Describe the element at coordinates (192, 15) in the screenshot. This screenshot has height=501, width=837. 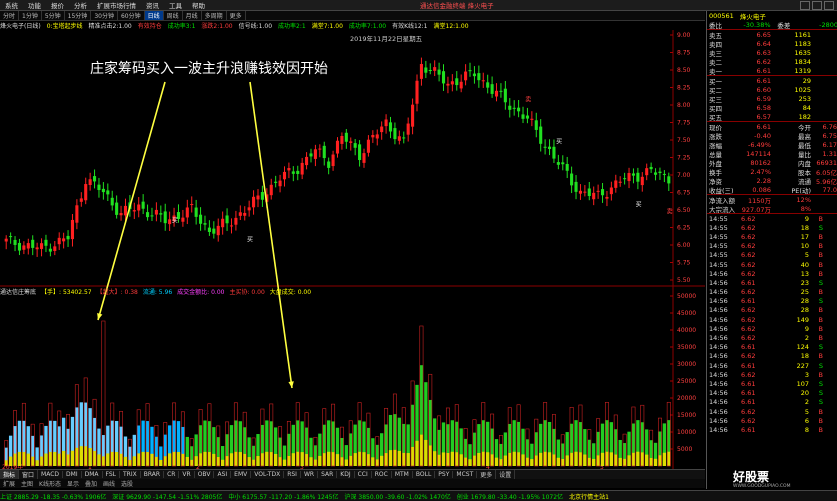
I see `period-tab-8: 月线` at that location.